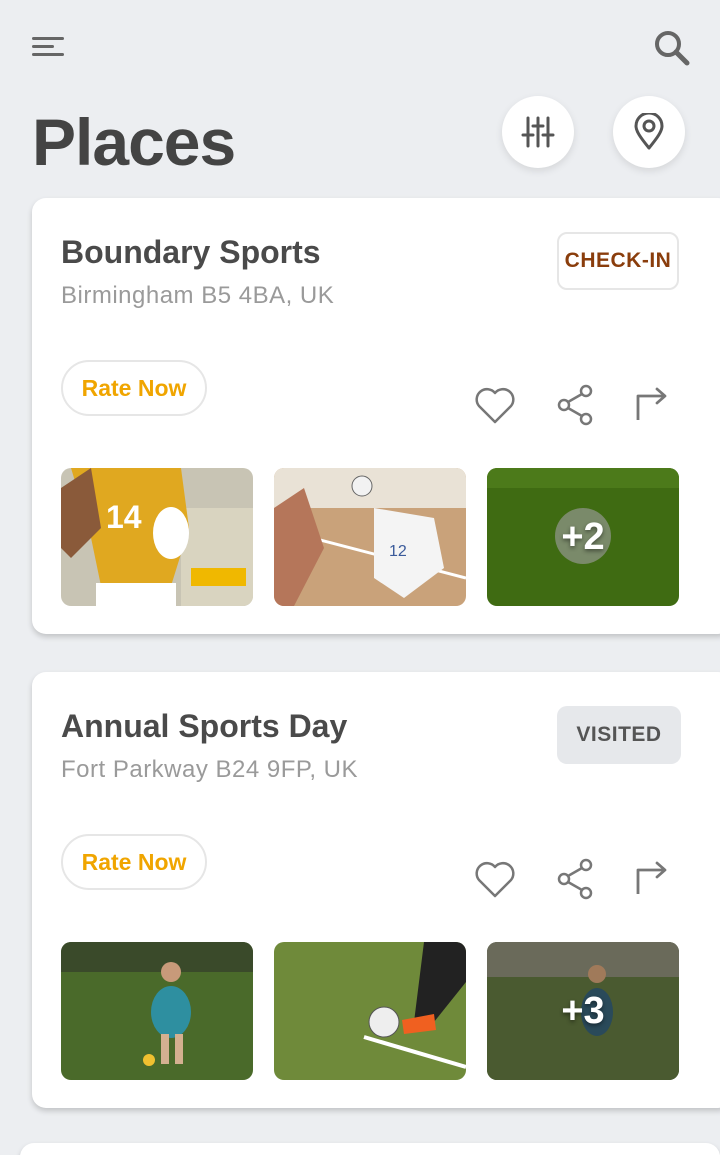 Image resolution: width=720 pixels, height=1155 pixels. Describe the element at coordinates (198, 295) in the screenshot. I see `place-address: Birmingham B5 4BA, UK` at that location.